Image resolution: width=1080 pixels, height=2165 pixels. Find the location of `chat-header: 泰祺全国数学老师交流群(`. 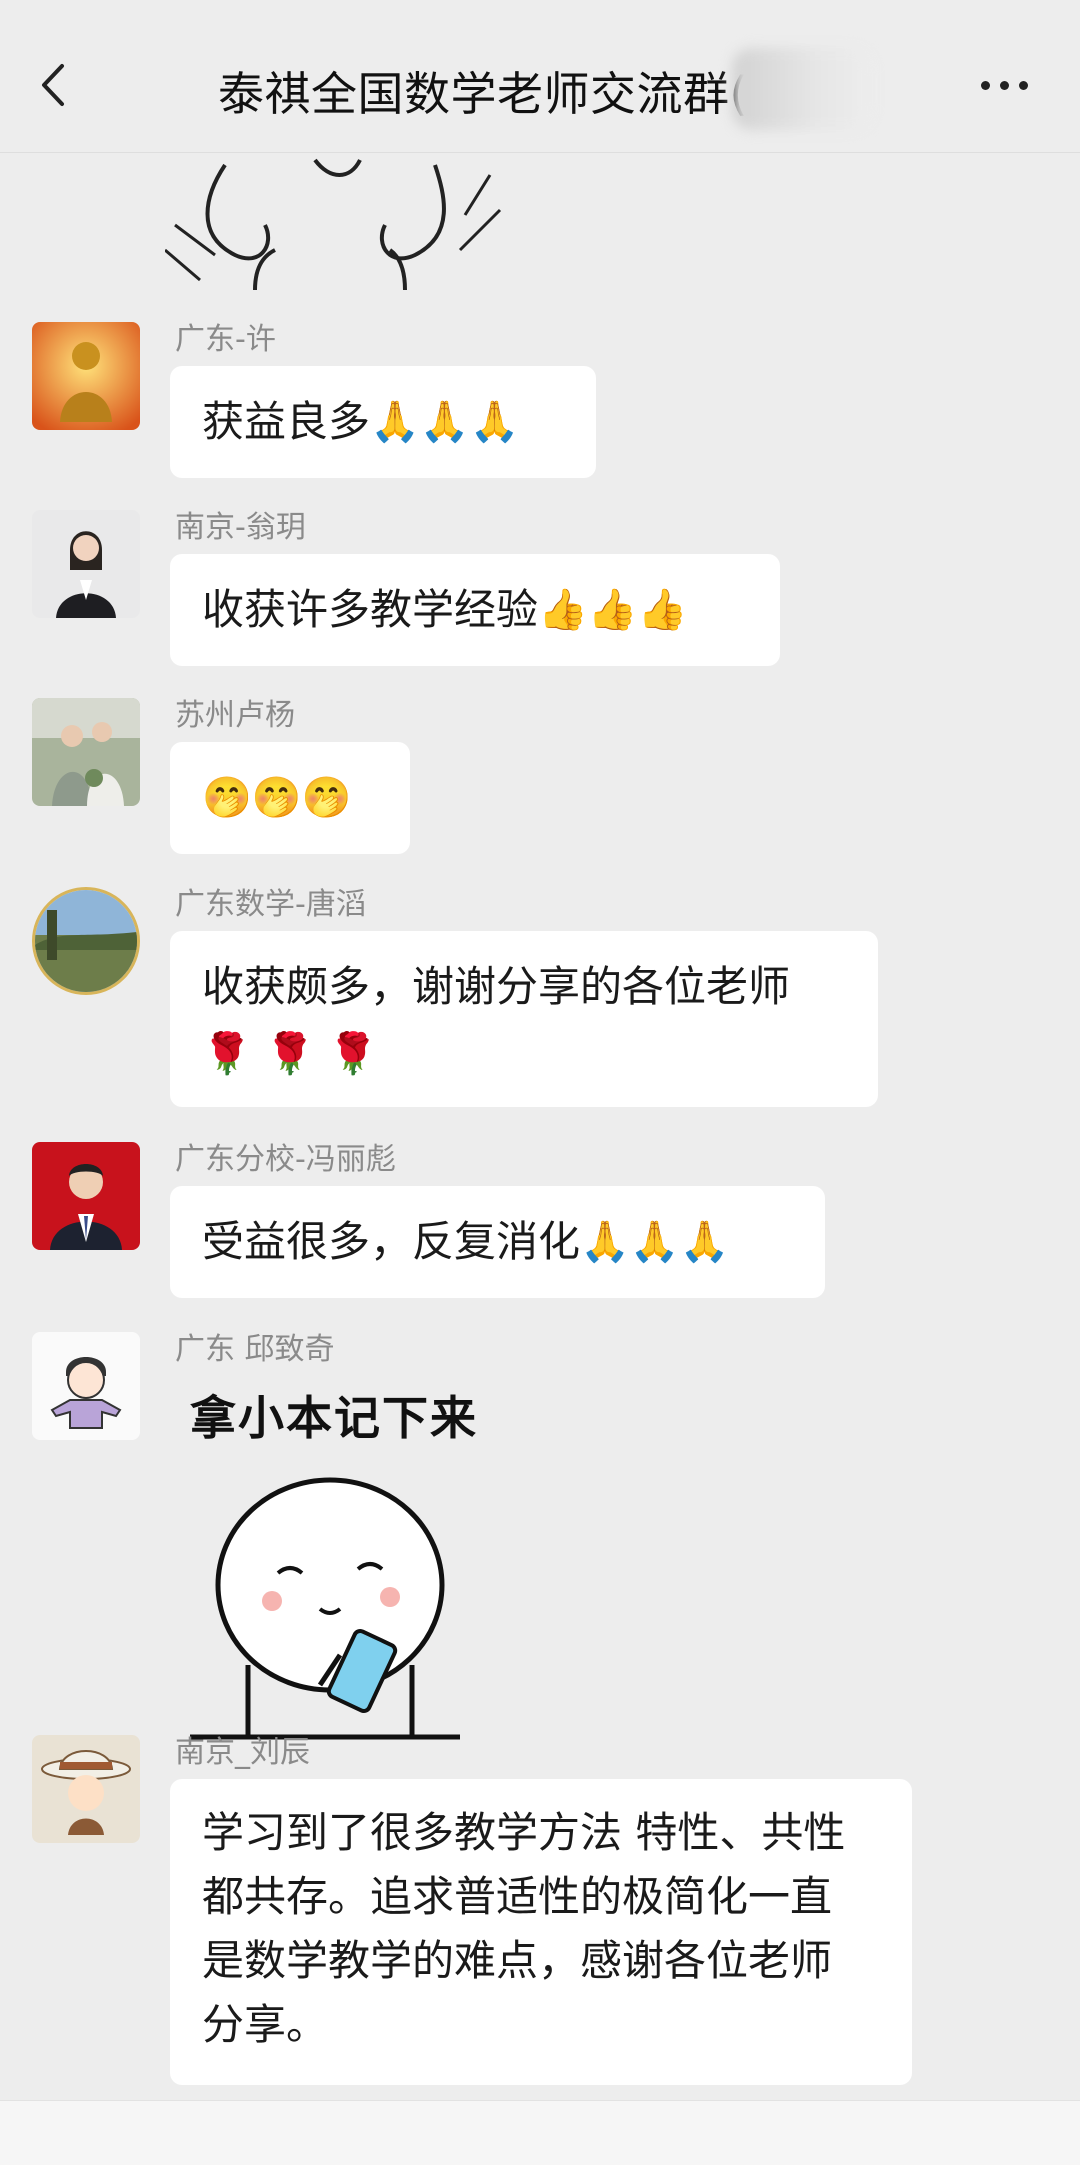

chat-header: 泰祺全国数学老师交流群( is located at coordinates (540, 86).